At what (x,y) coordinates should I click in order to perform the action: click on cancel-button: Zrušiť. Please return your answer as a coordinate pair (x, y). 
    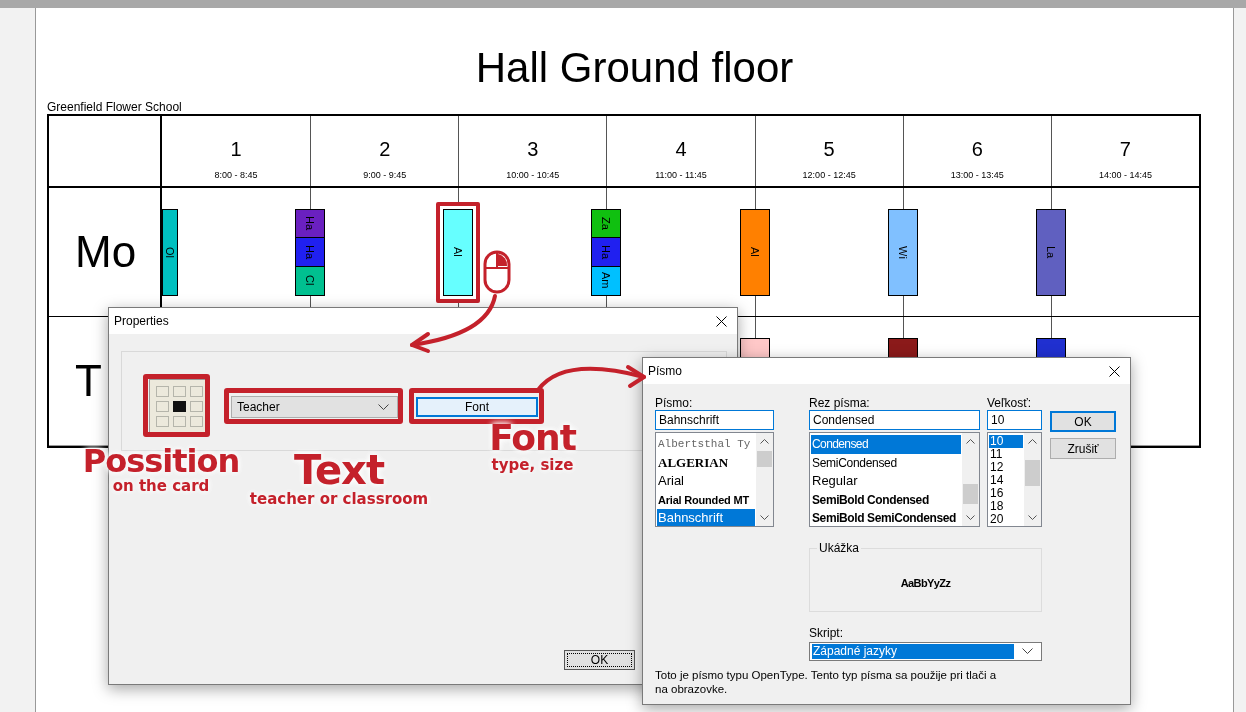
    Looking at the image, I should click on (1083, 448).